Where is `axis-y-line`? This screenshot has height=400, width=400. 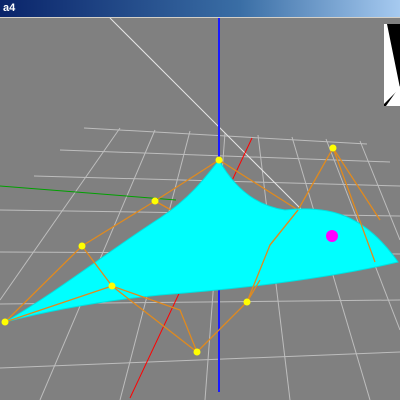 axis-y-line is located at coordinates (88, 193).